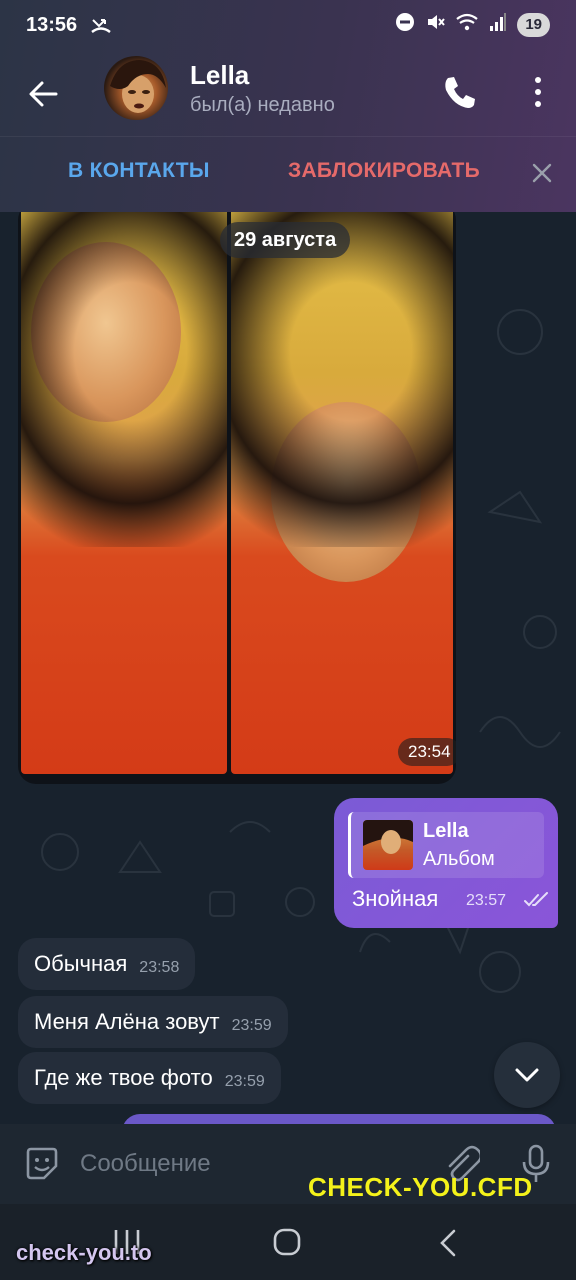  Describe the element at coordinates (101, 28) in the screenshot. I see `missed-call-icon` at that location.